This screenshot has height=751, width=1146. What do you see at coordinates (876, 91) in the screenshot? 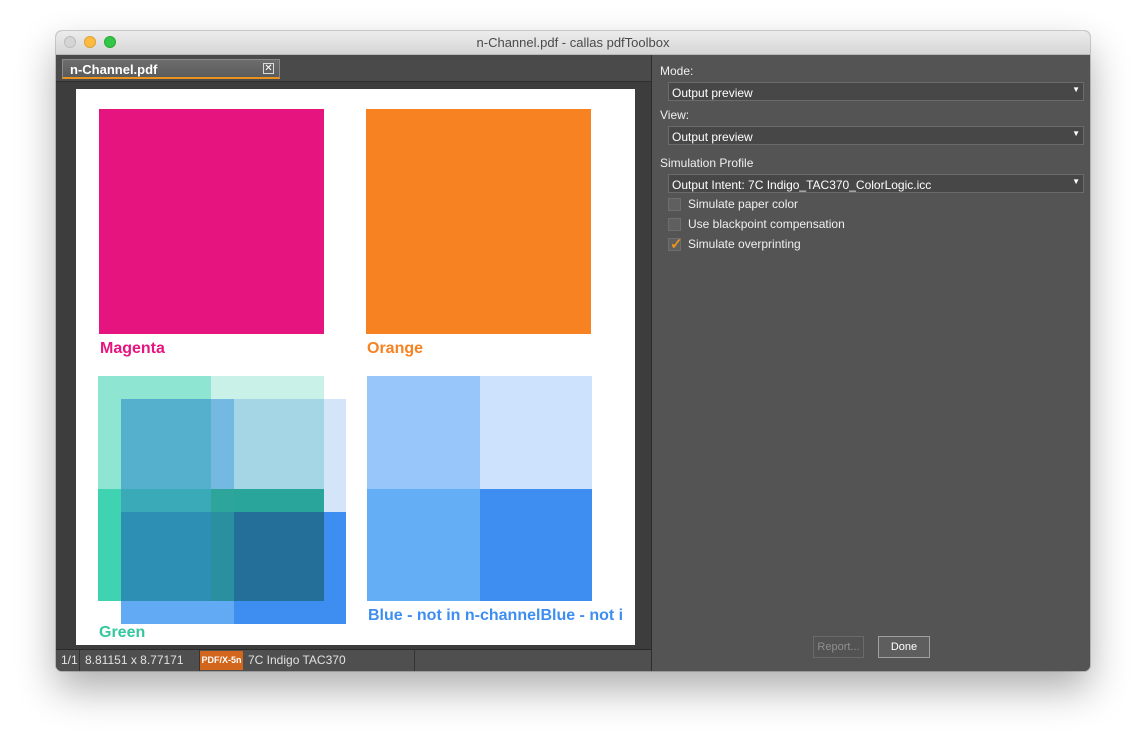
I see `mode-select: Output preview ▼` at bounding box center [876, 91].